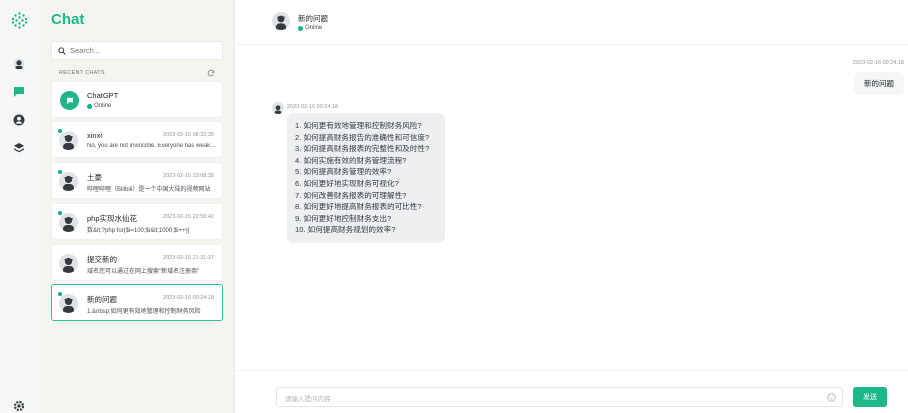 This screenshot has width=908, height=413. What do you see at coordinates (68, 19) in the screenshot?
I see `sidebar-title: Chat` at bounding box center [68, 19].